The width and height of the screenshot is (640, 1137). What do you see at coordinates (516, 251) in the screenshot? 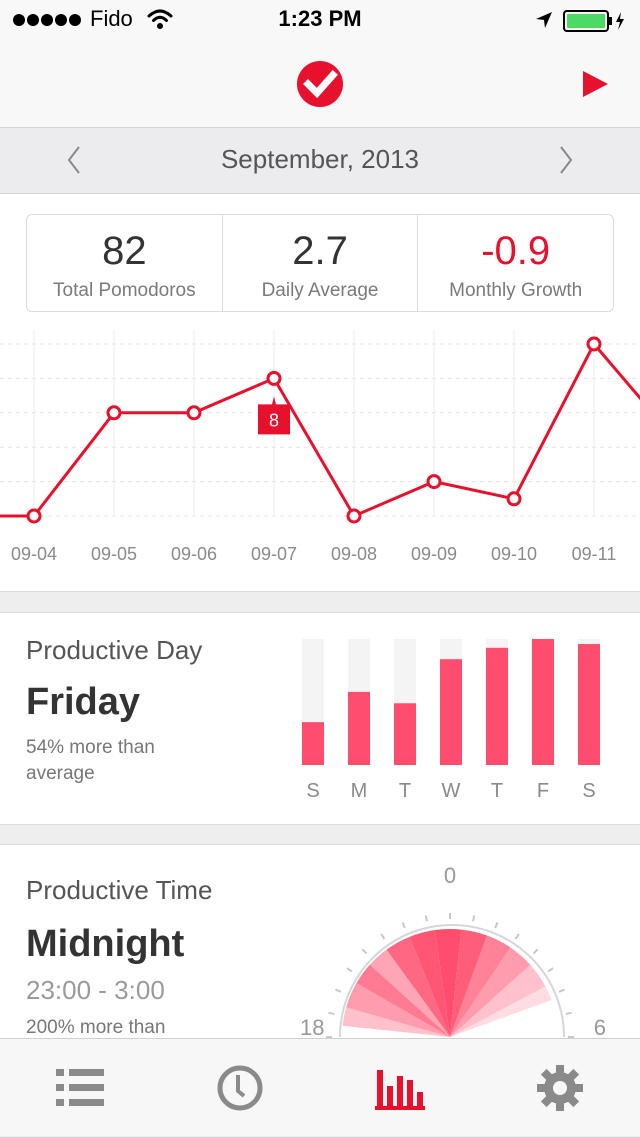
I see `stat-value: -0.9` at bounding box center [516, 251].